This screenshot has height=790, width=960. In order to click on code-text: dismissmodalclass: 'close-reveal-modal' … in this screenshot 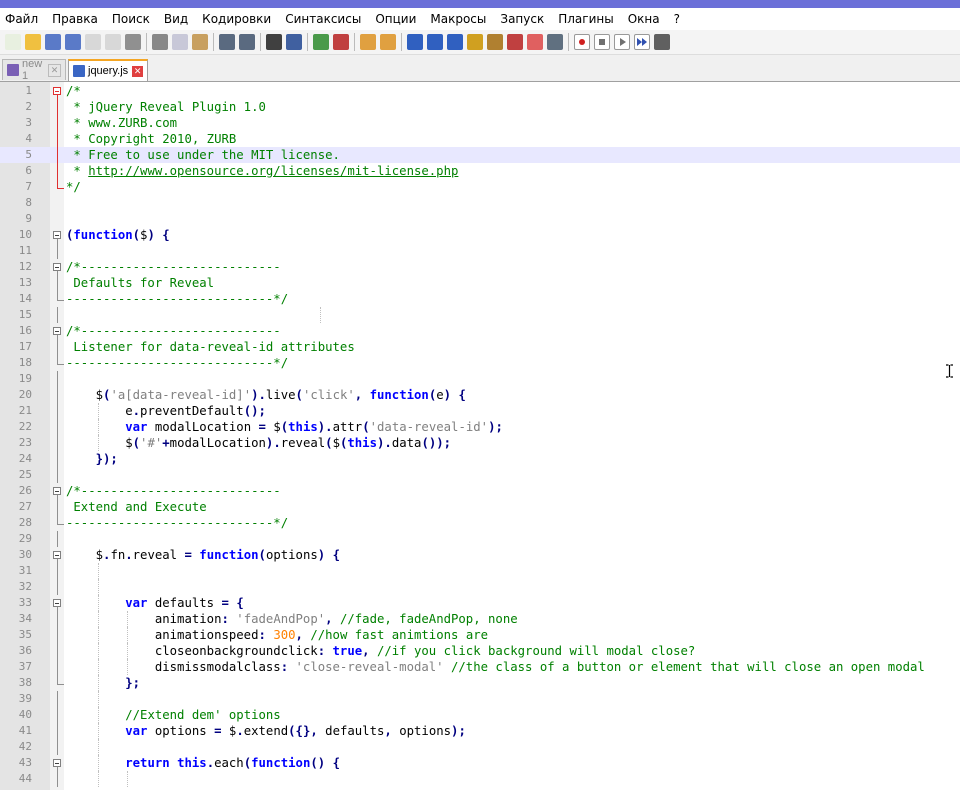, I will do `click(495, 667)`.